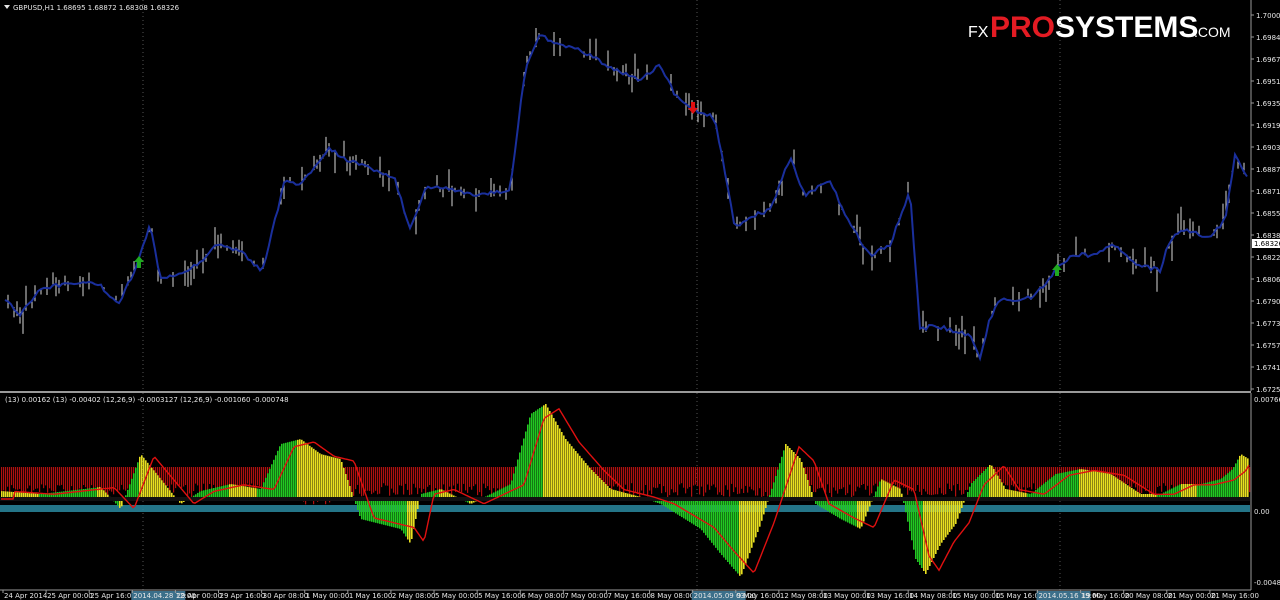 Image resolution: width=1280 pixels, height=600 pixels. What do you see at coordinates (7, 7) in the screenshot?
I see `triangle-down-icon` at bounding box center [7, 7].